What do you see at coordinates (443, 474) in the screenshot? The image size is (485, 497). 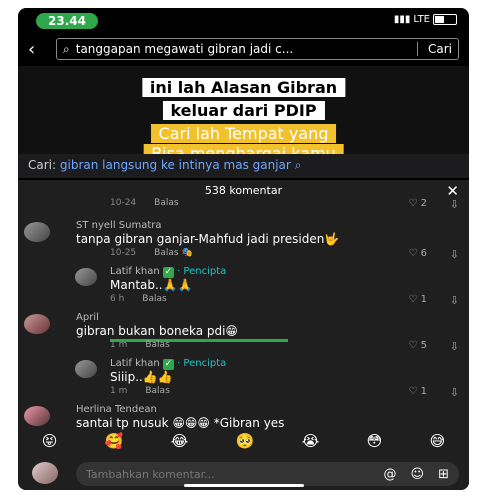 I see `gift-icon: ⊞` at bounding box center [443, 474].